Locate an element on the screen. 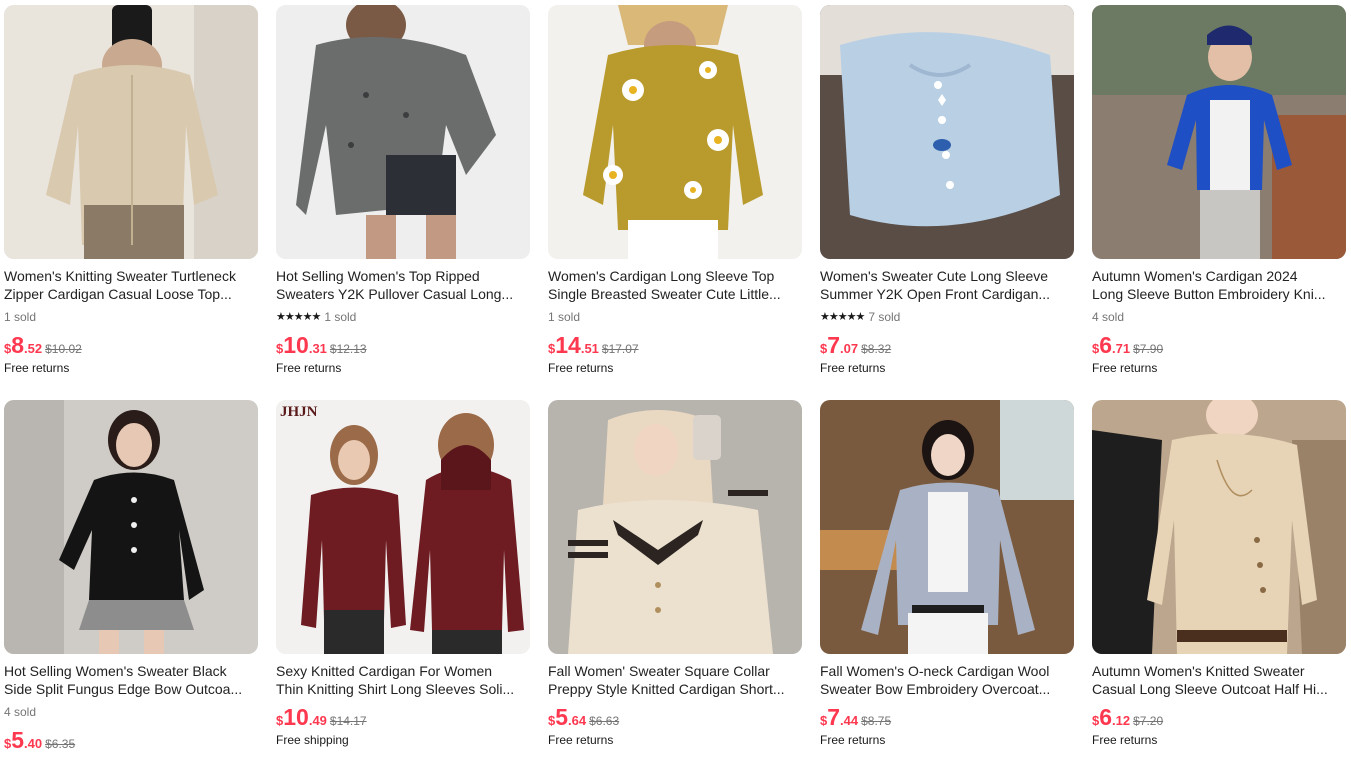 This screenshot has width=1351, height=761. product-title-line: Autumn Women's Knitted Sweater is located at coordinates (1198, 671).